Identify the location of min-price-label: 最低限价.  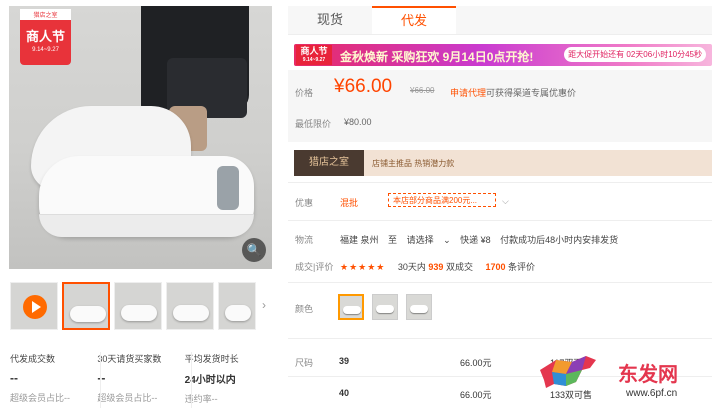
(313, 124).